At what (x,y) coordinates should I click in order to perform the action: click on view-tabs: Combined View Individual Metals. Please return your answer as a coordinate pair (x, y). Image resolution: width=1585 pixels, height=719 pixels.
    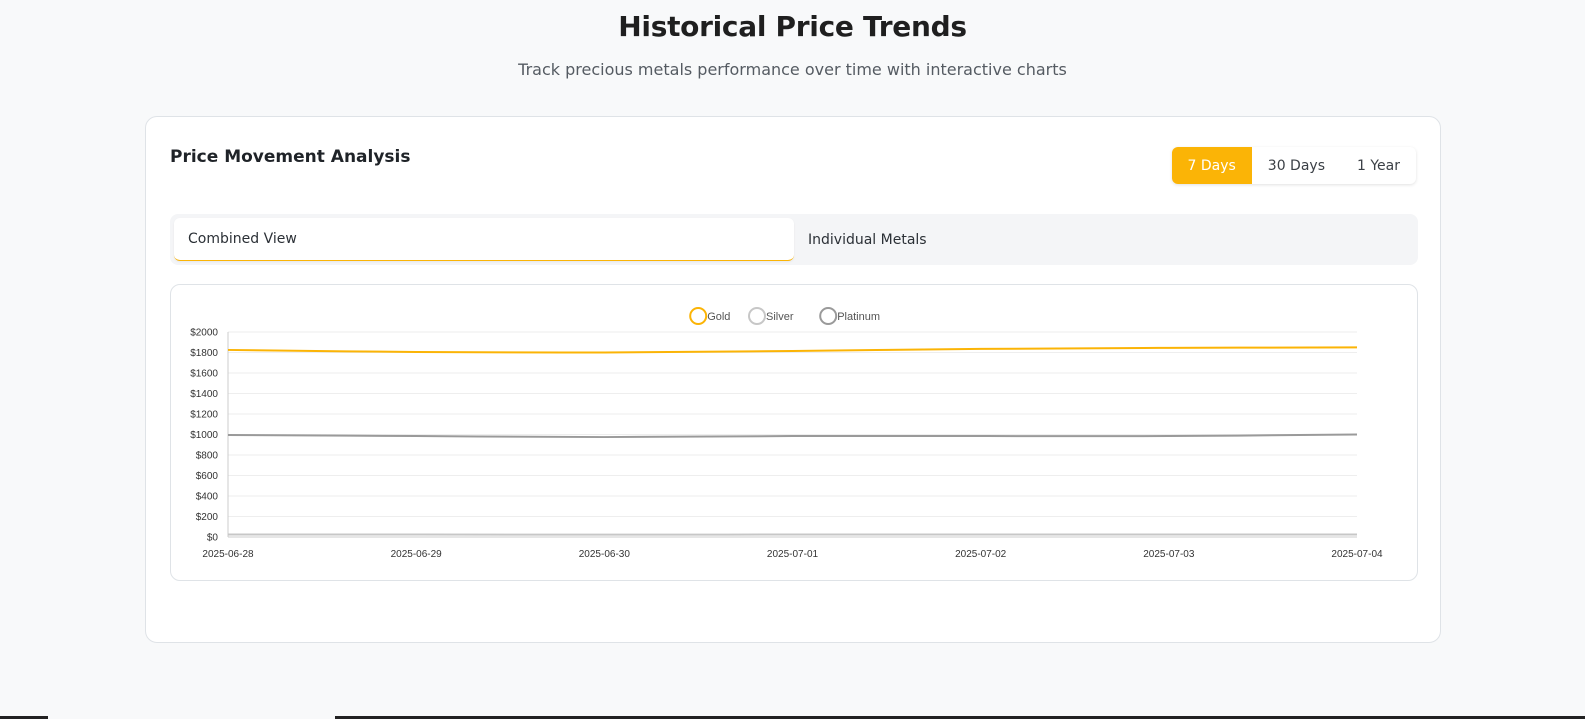
    Looking at the image, I should click on (794, 239).